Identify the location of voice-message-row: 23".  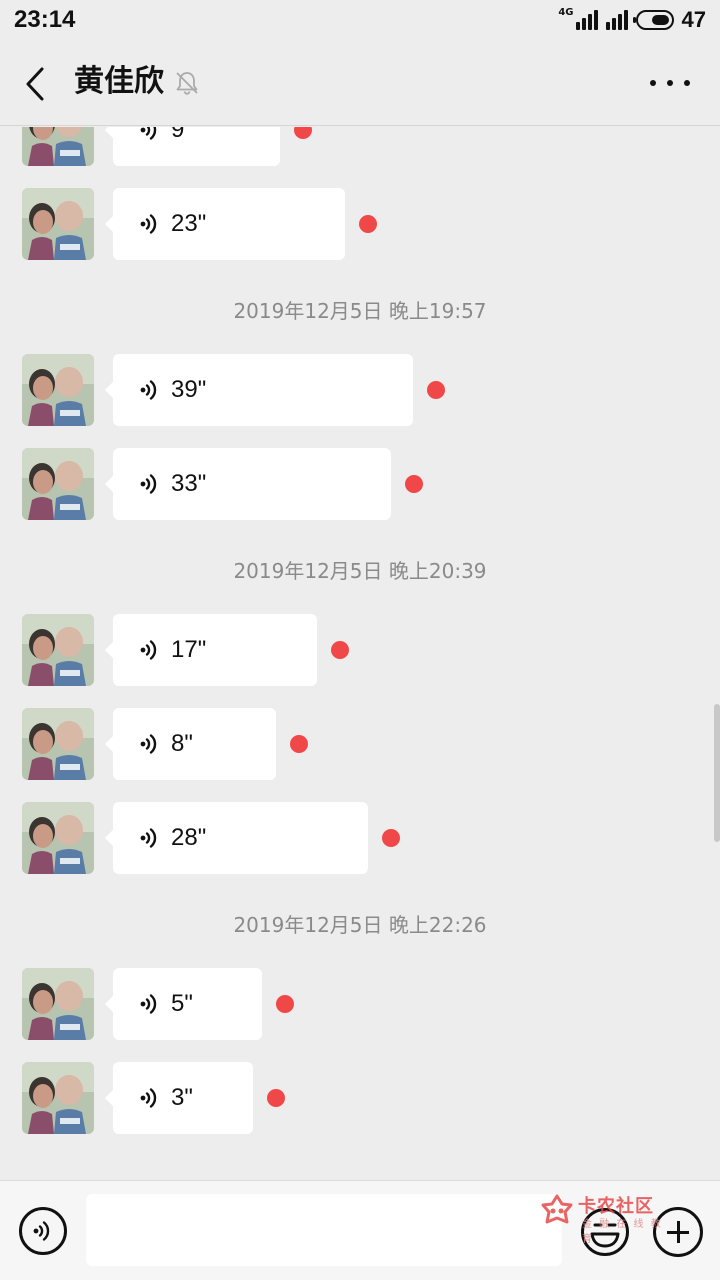
(360, 224).